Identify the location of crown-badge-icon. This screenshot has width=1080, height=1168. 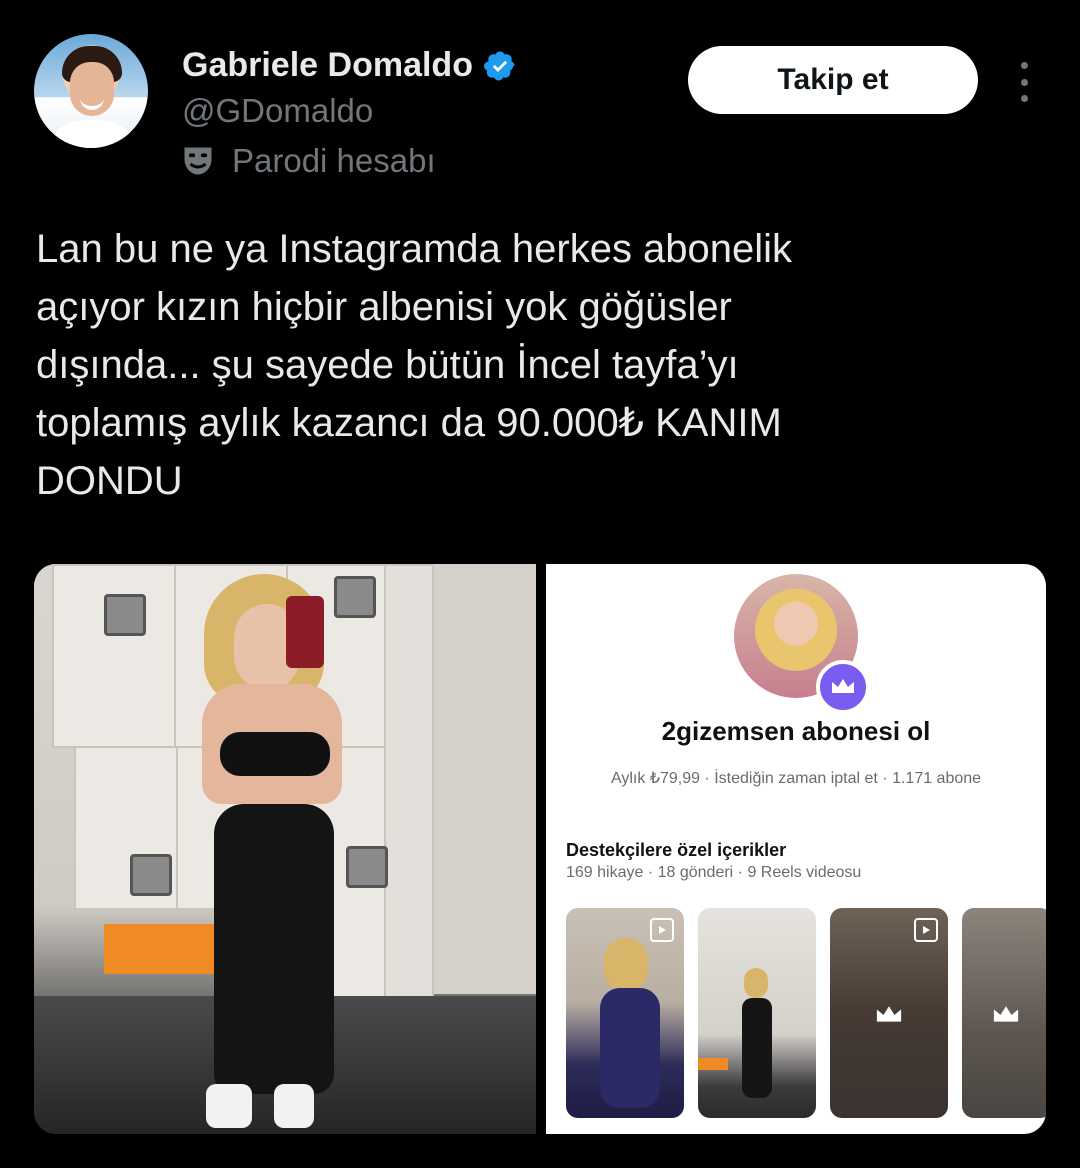
(843, 687).